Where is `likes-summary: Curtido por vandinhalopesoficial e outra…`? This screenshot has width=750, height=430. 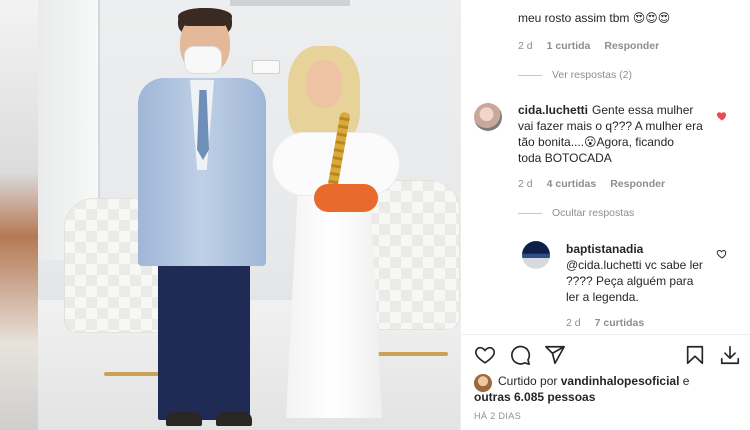
likes-summary: Curtido por vandinhalopesoficial e outra… is located at coordinates (609, 389).